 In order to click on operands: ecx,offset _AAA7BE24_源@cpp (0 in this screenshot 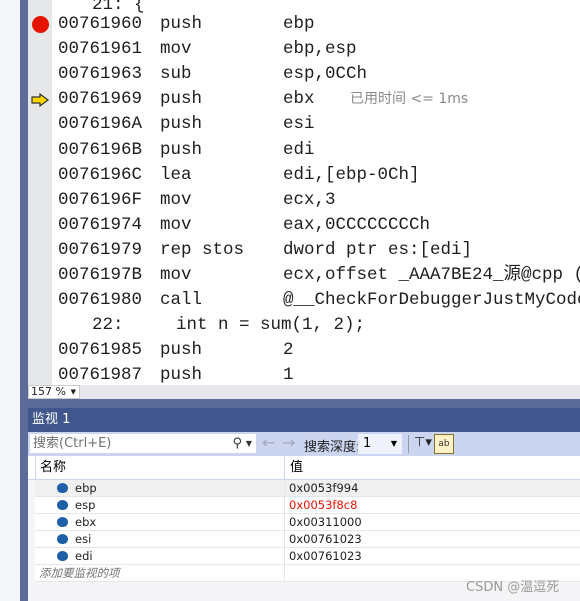, I will do `click(431, 275)`.